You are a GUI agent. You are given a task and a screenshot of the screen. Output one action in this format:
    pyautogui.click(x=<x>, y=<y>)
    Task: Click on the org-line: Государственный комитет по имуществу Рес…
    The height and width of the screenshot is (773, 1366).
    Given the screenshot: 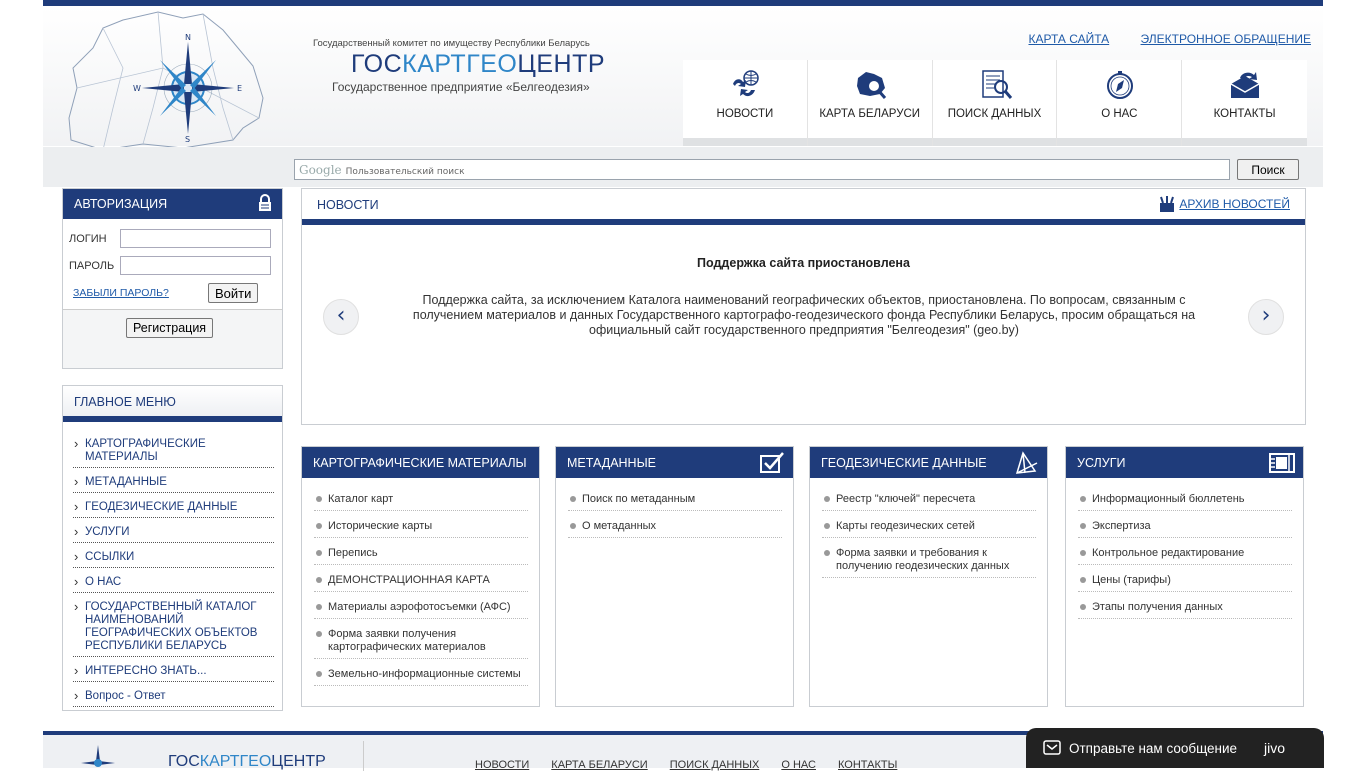 What is the action you would take?
    pyautogui.click(x=451, y=43)
    